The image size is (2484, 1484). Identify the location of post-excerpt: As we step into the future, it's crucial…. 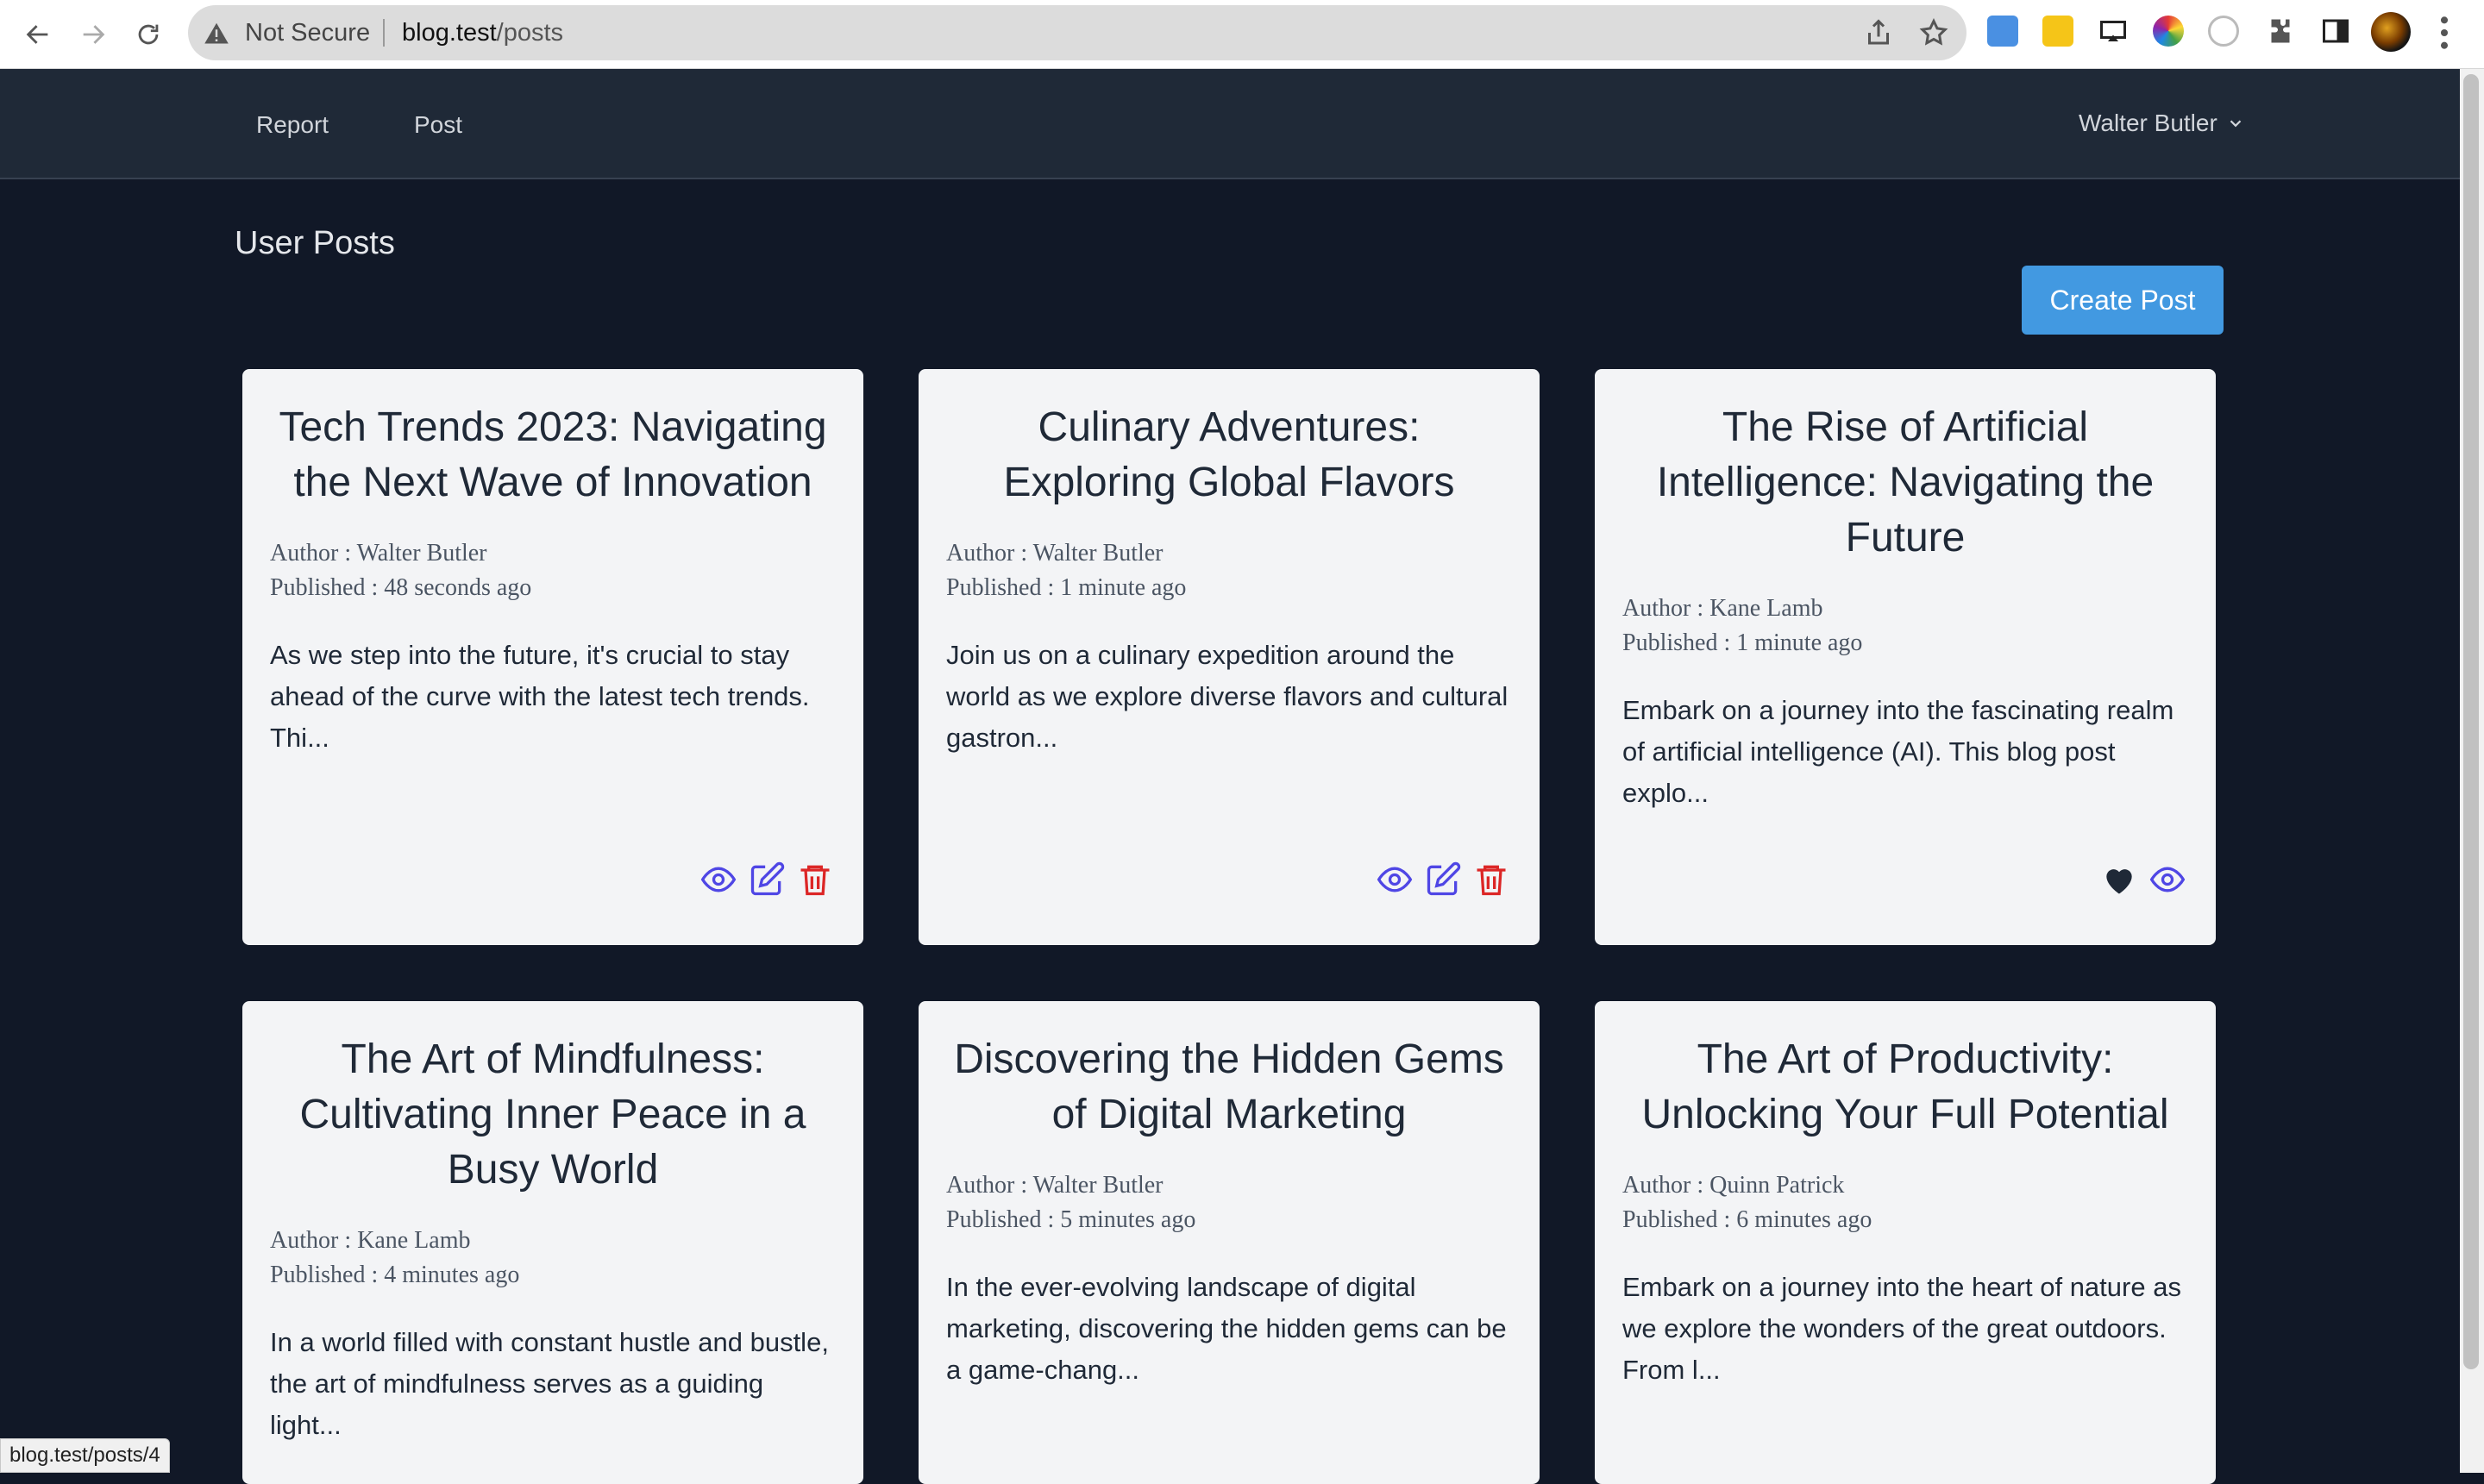
(540, 696).